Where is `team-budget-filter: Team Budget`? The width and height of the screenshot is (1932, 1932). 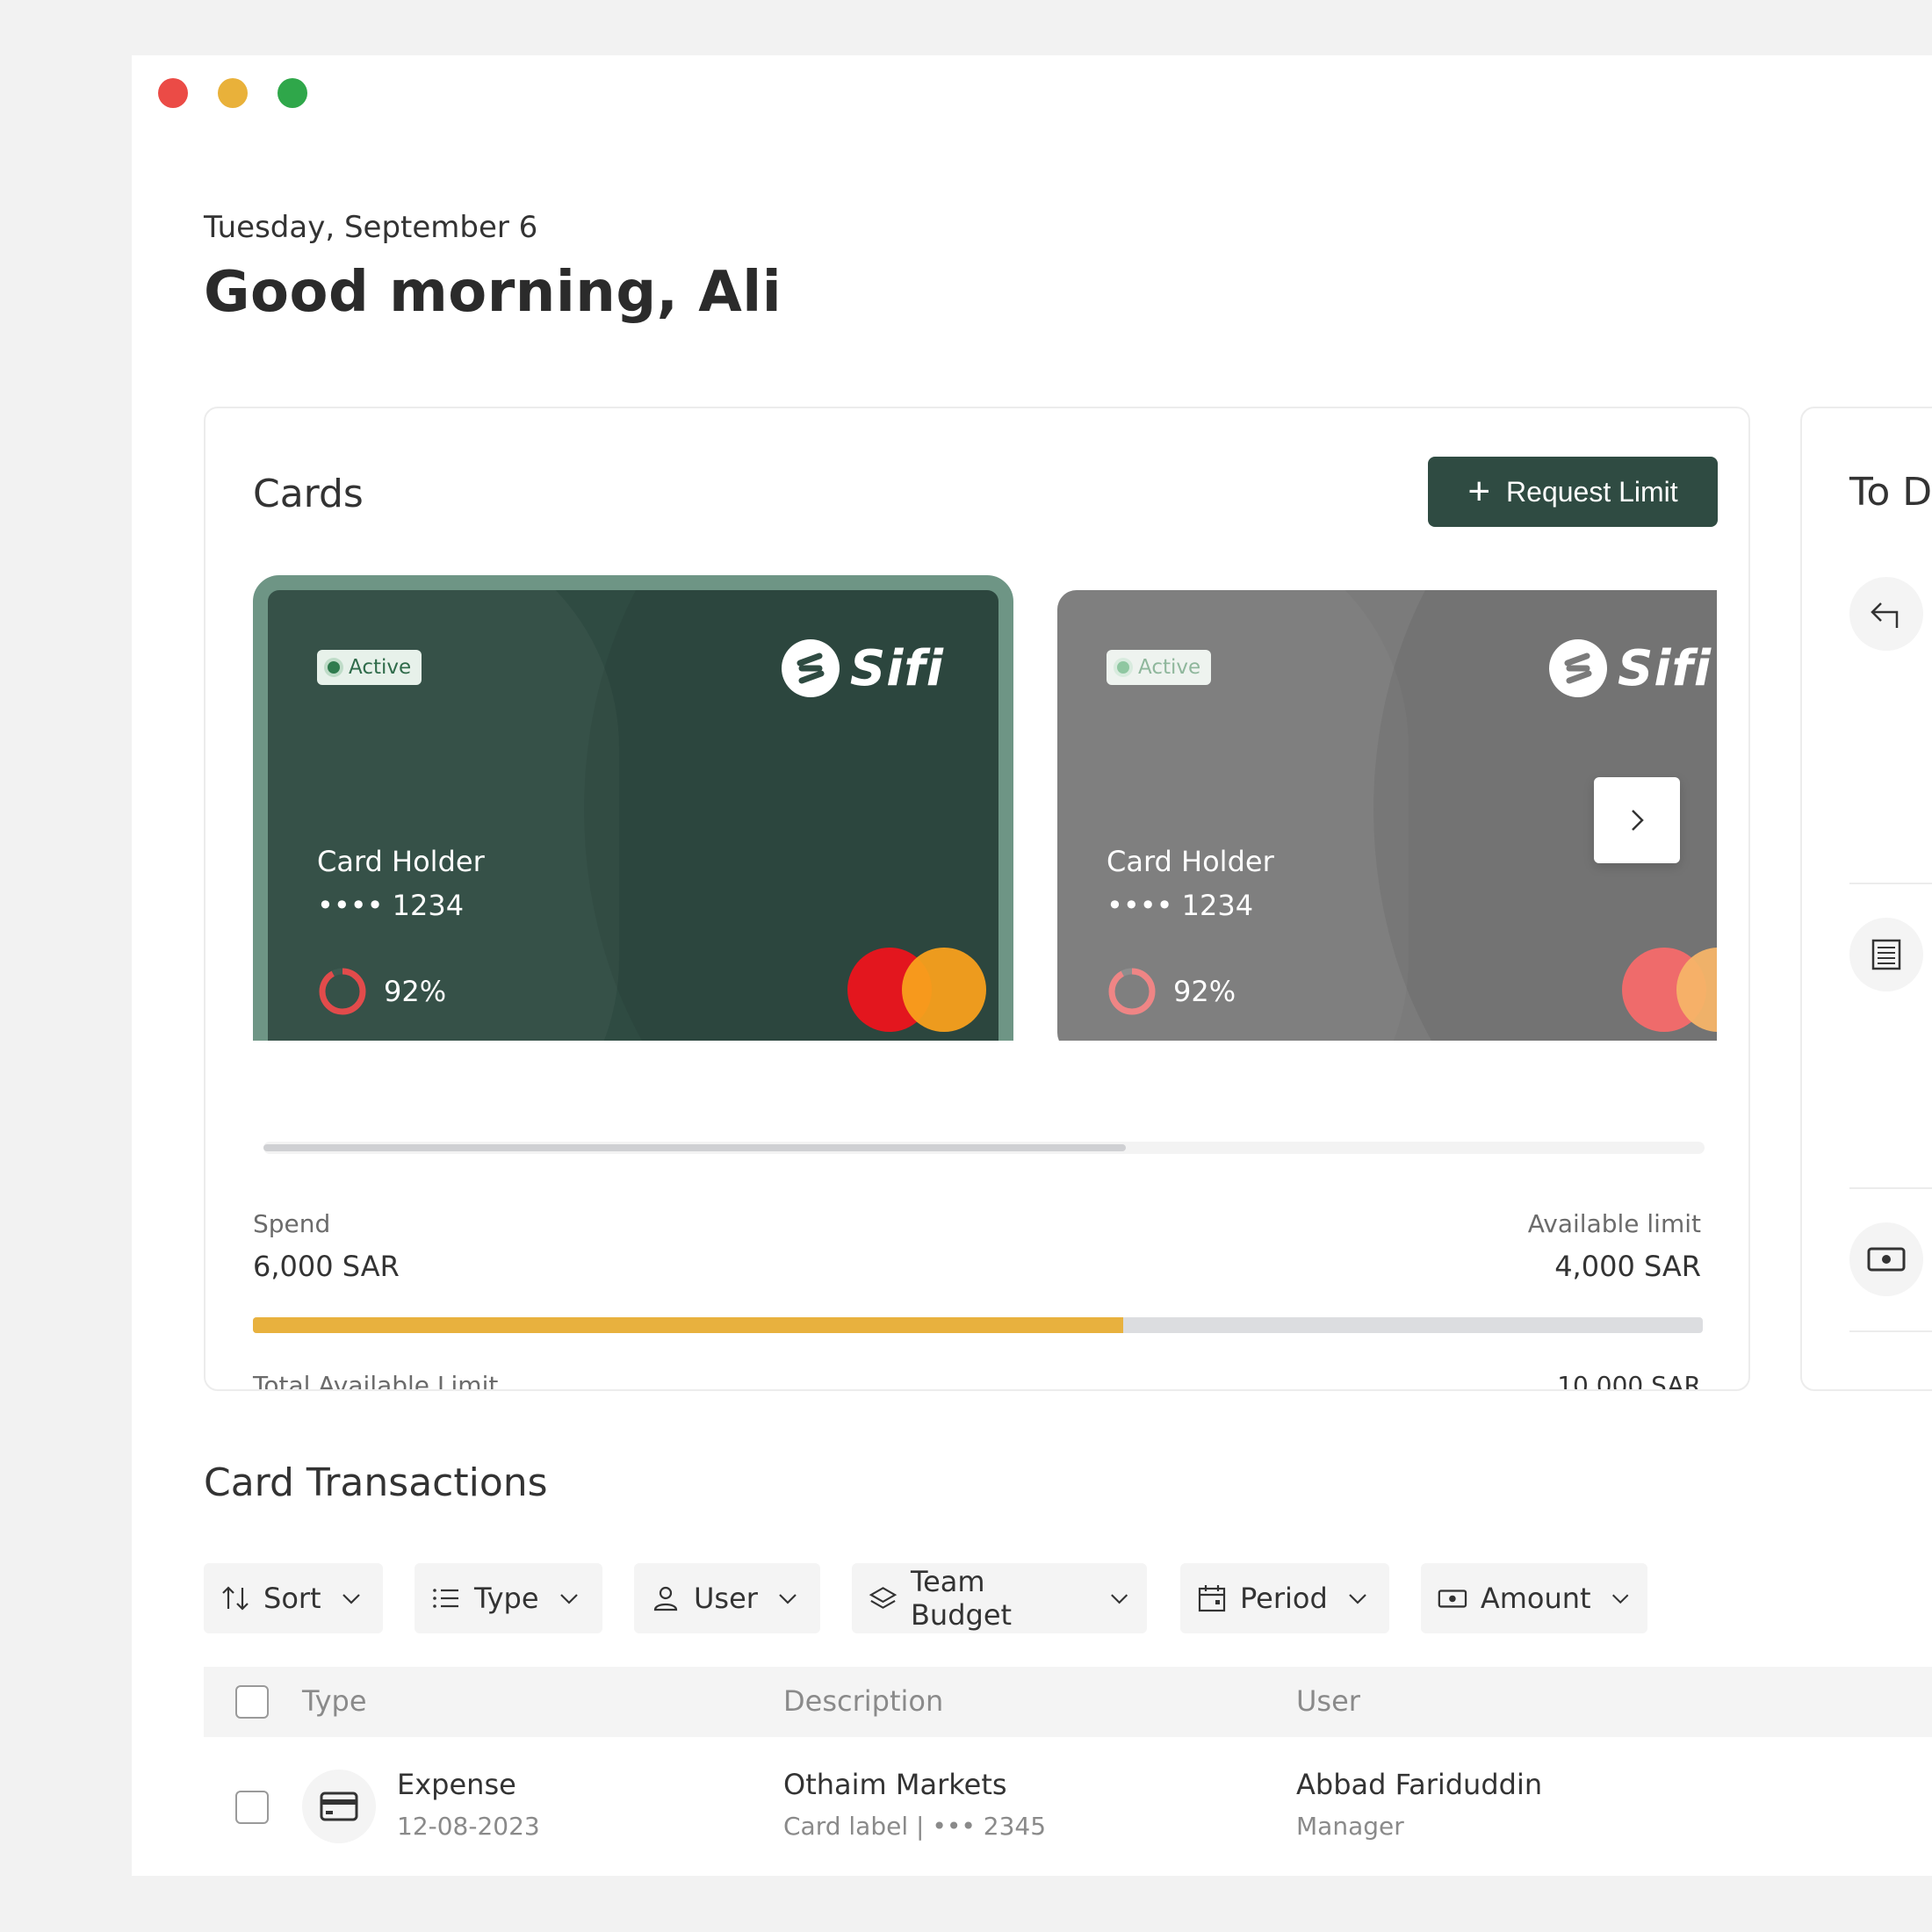
team-budget-filter: Team Budget is located at coordinates (999, 1598).